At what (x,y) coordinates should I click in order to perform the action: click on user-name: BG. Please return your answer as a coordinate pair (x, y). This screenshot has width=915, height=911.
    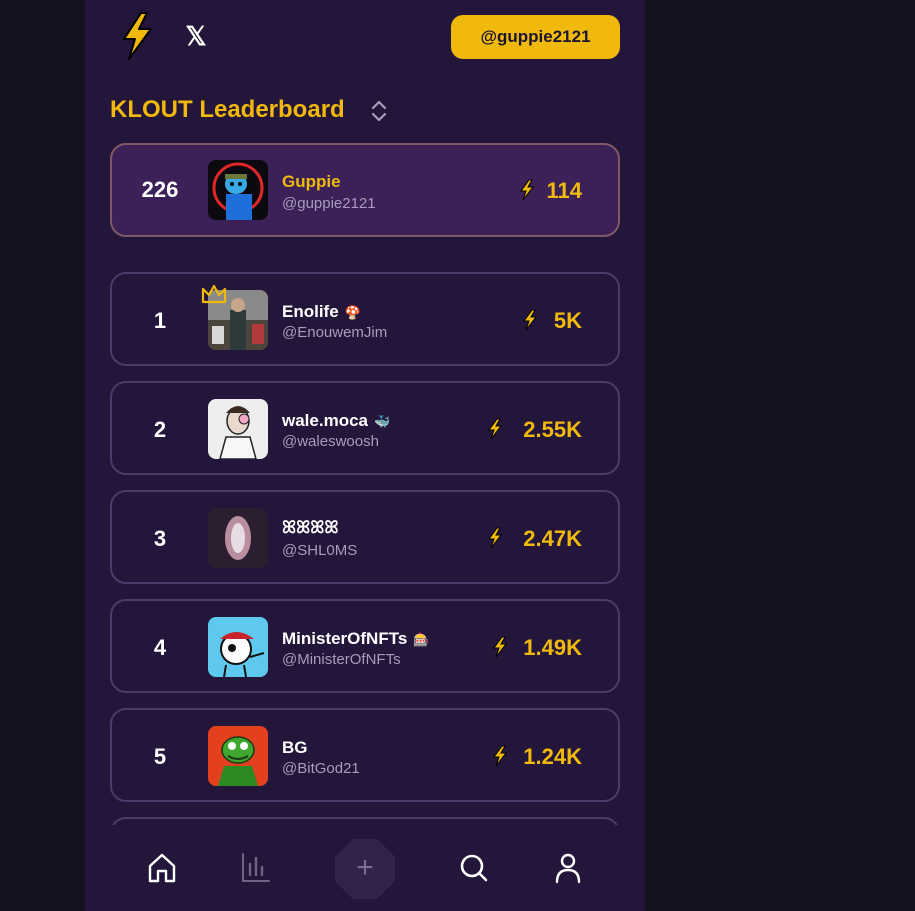
    Looking at the image, I should click on (295, 747).